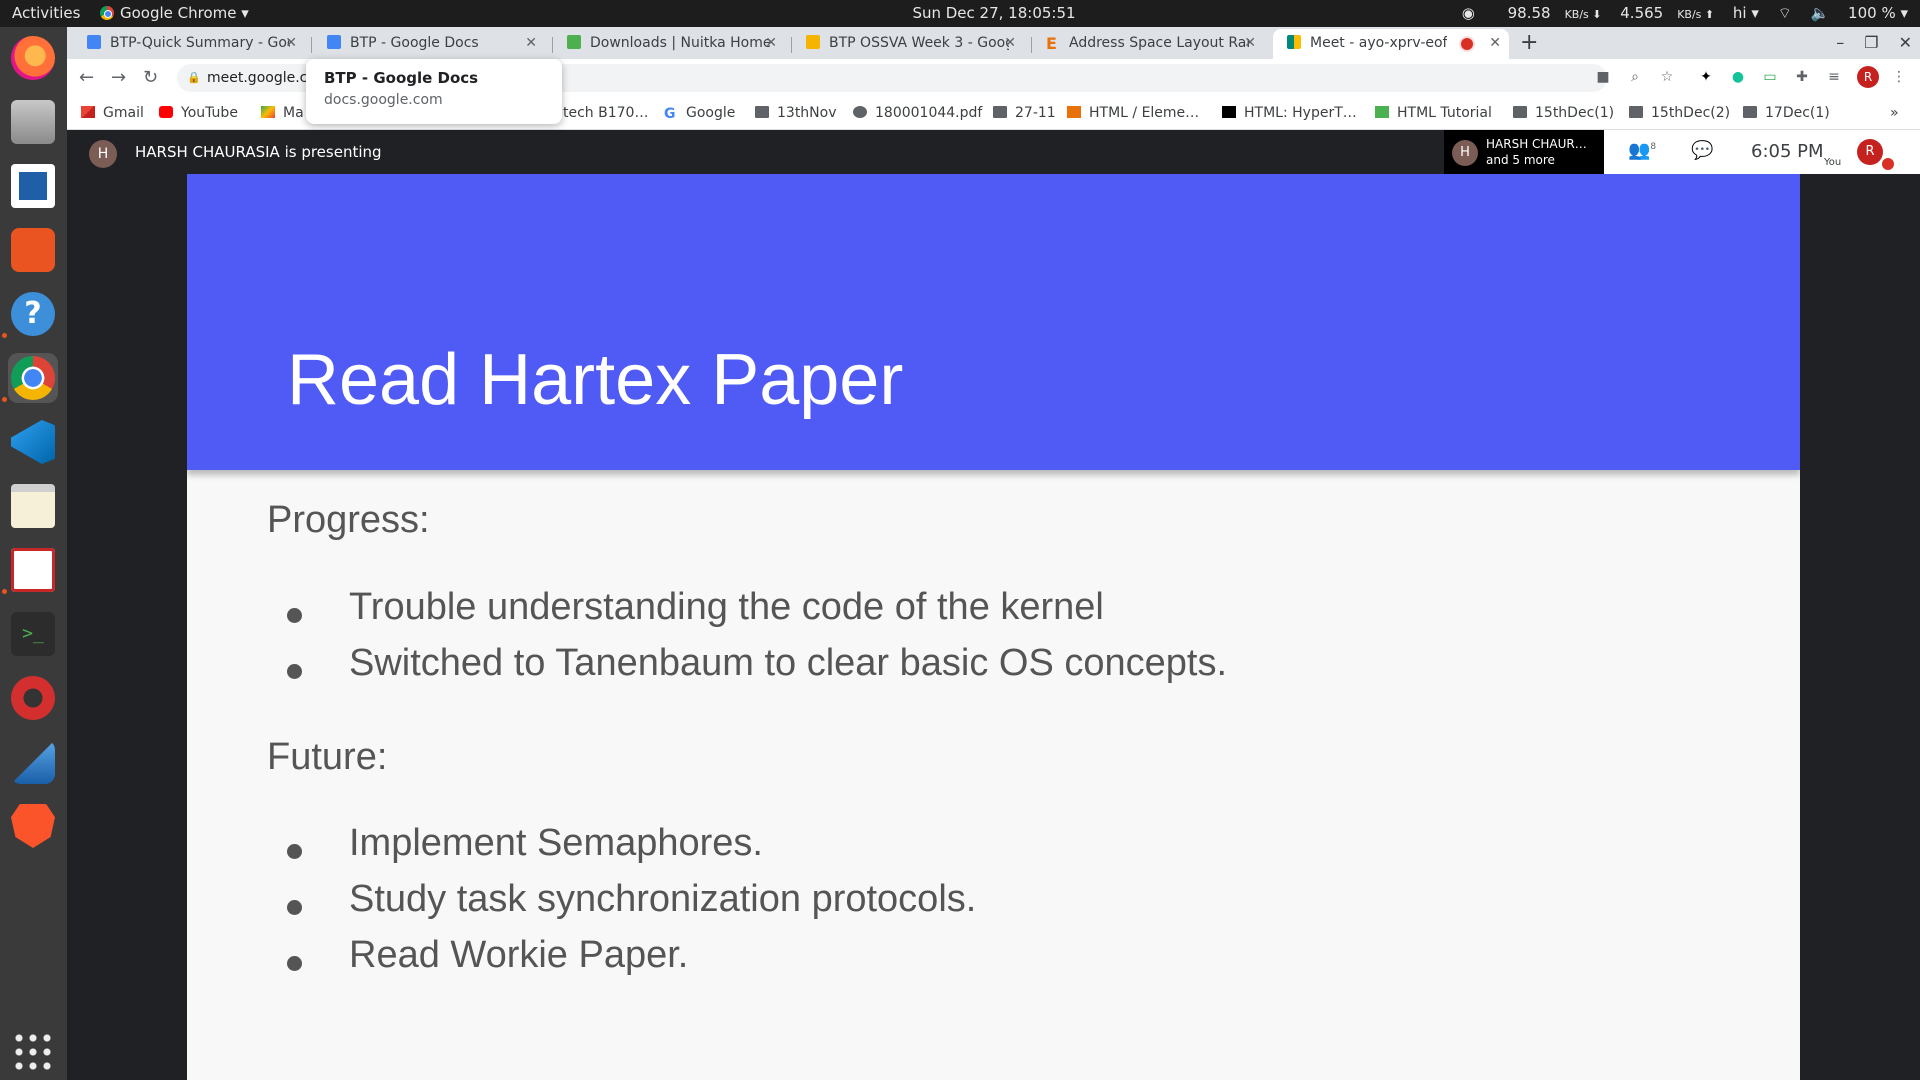  I want to click on people-icon: 👥8, so click(1642, 150).